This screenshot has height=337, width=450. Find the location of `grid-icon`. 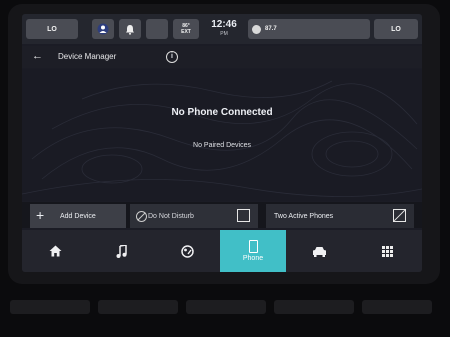

grid-icon is located at coordinates (387, 251).